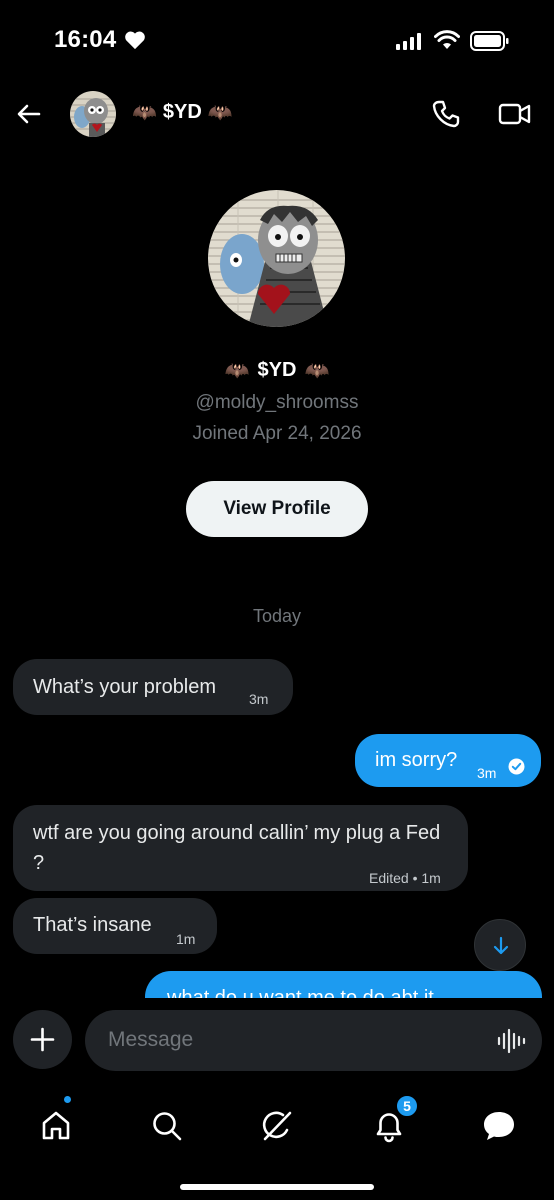 The width and height of the screenshot is (554, 1200). Describe the element at coordinates (67, 1099) in the screenshot. I see `new-activity-dot` at that location.